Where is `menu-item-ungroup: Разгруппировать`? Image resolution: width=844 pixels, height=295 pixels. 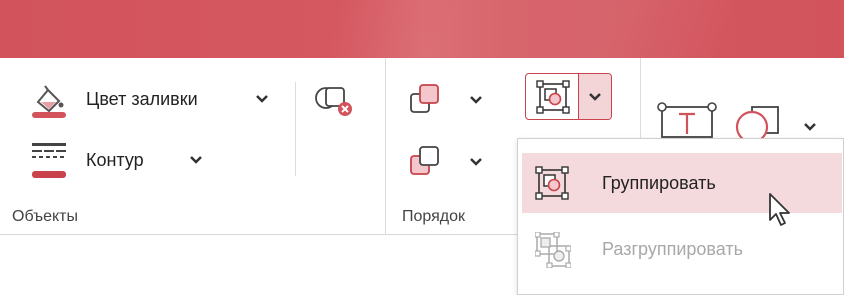 menu-item-ungroup: Разгруппировать is located at coordinates (682, 249).